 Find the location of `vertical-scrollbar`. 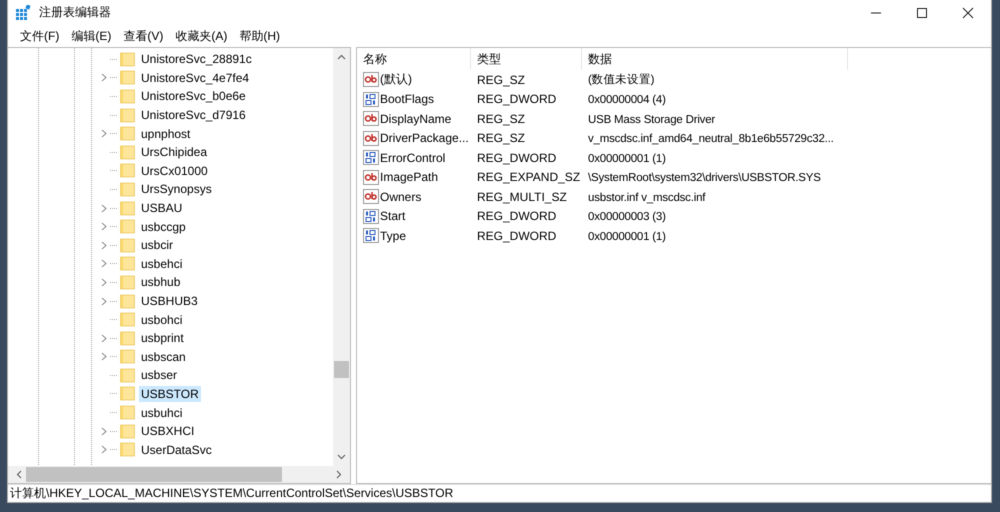

vertical-scrollbar is located at coordinates (341, 257).